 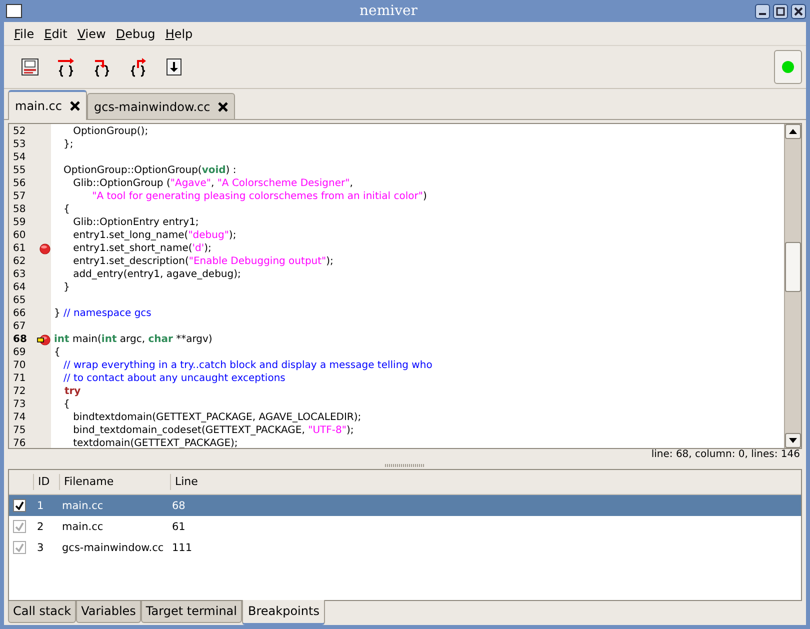 I want to click on line-number: 67, so click(x=19, y=326).